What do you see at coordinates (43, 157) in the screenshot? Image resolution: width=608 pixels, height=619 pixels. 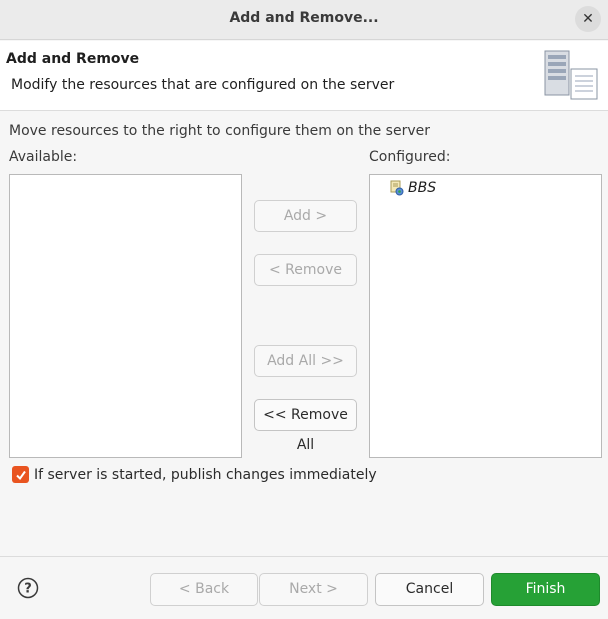 I see `available-label: Available:` at bounding box center [43, 157].